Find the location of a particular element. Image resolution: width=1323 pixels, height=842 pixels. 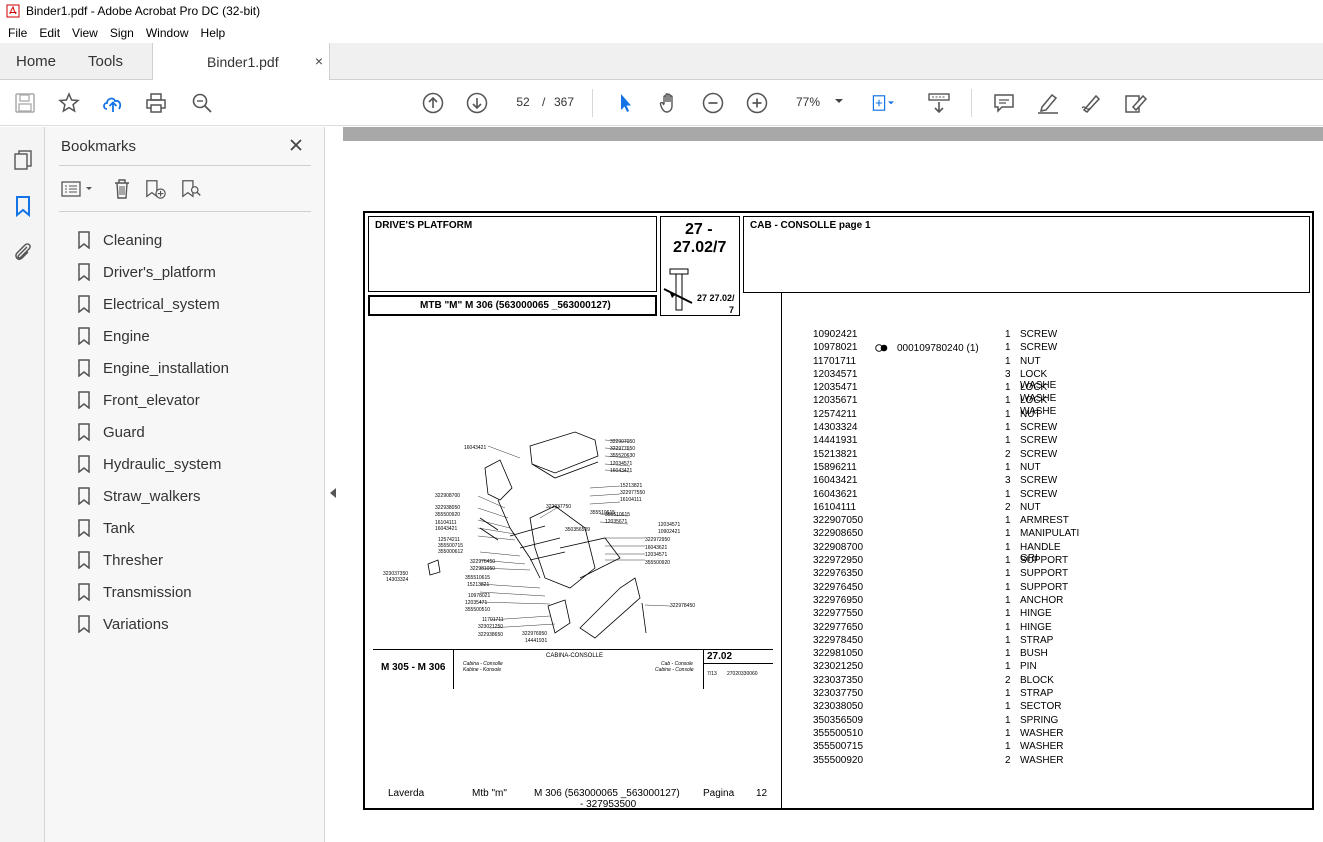

footer-drawing: 27020330060 is located at coordinates (742, 674).